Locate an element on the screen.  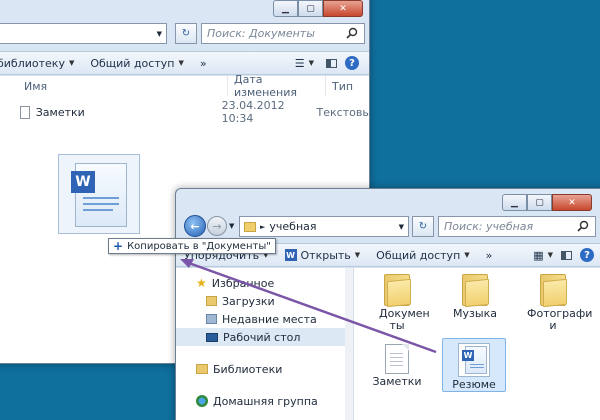
recent-pages-icon: ▼ is located at coordinates (231, 226).